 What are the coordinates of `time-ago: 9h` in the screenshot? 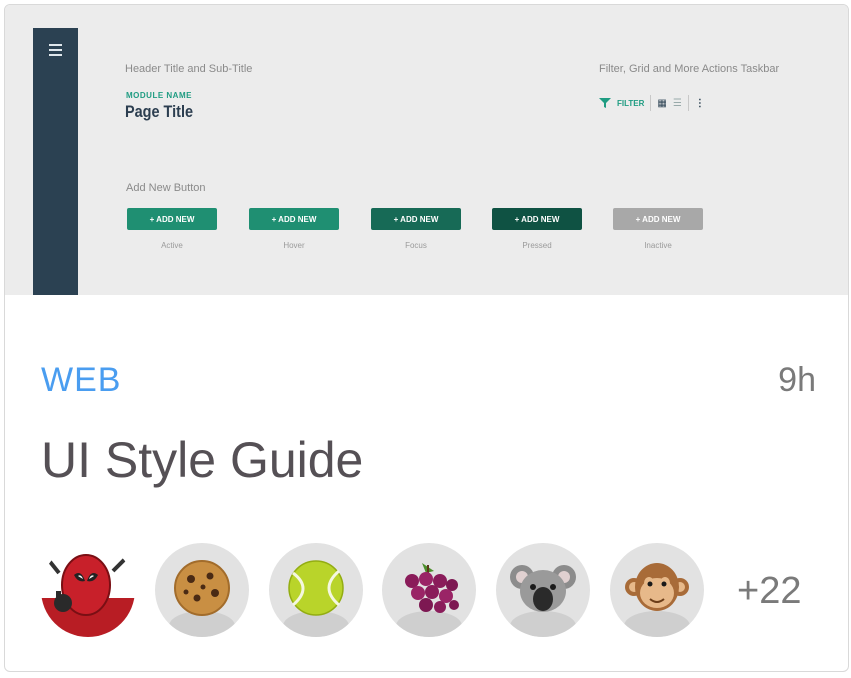 It's located at (797, 380).